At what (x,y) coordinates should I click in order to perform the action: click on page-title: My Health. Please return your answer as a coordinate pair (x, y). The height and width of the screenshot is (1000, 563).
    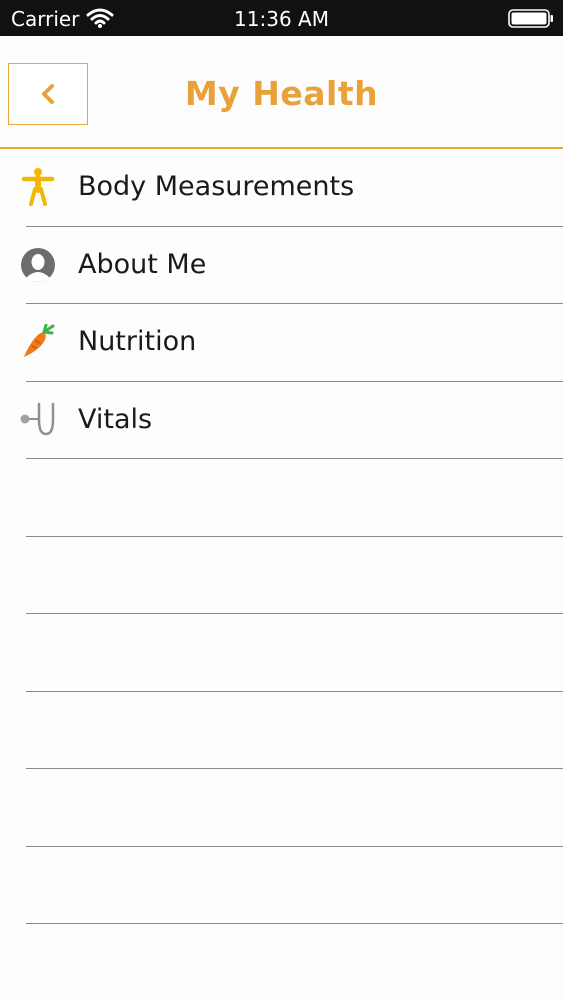
    Looking at the image, I should click on (281, 93).